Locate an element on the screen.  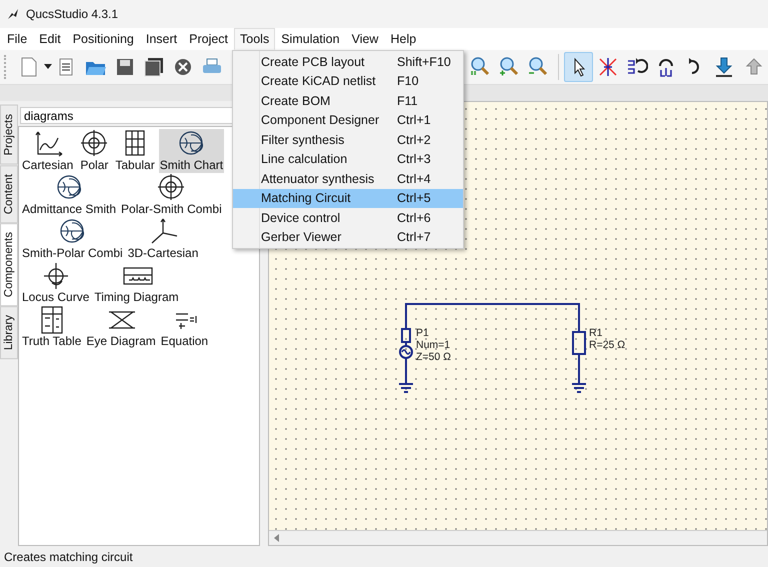
status-text: Creates matching circuit is located at coordinates (68, 557).